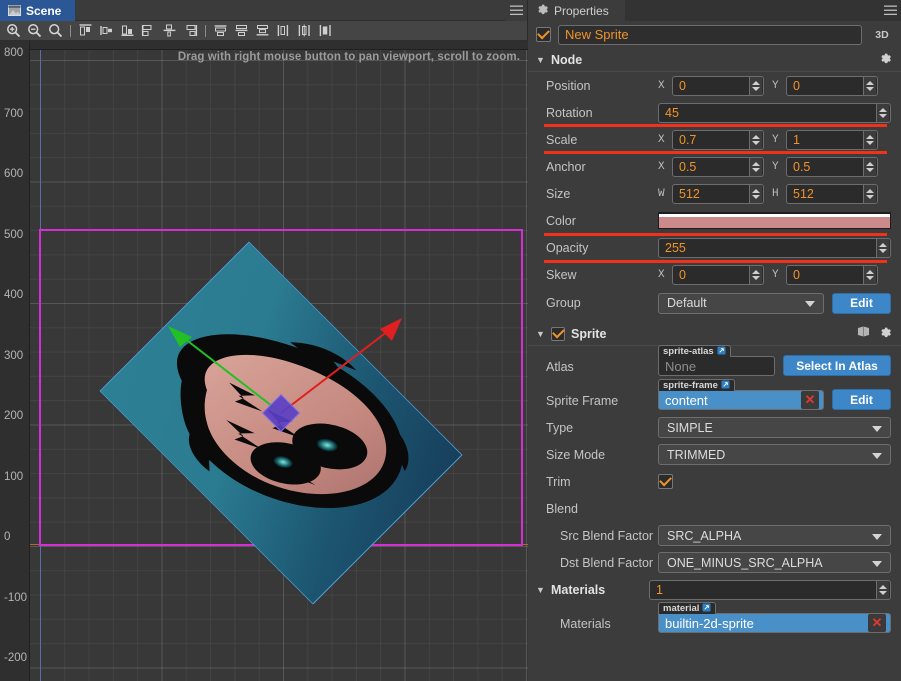  Describe the element at coordinates (869, 193) in the screenshot. I see `size-height-stepper` at that location.